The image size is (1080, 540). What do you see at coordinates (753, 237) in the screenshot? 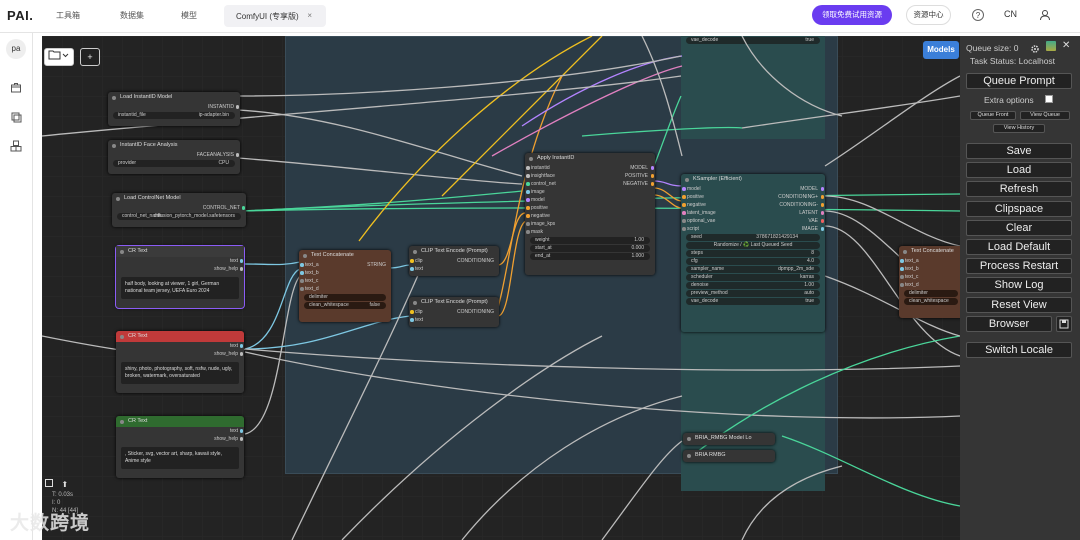
I see `widget-seed: seed 378671821429134` at bounding box center [753, 237].